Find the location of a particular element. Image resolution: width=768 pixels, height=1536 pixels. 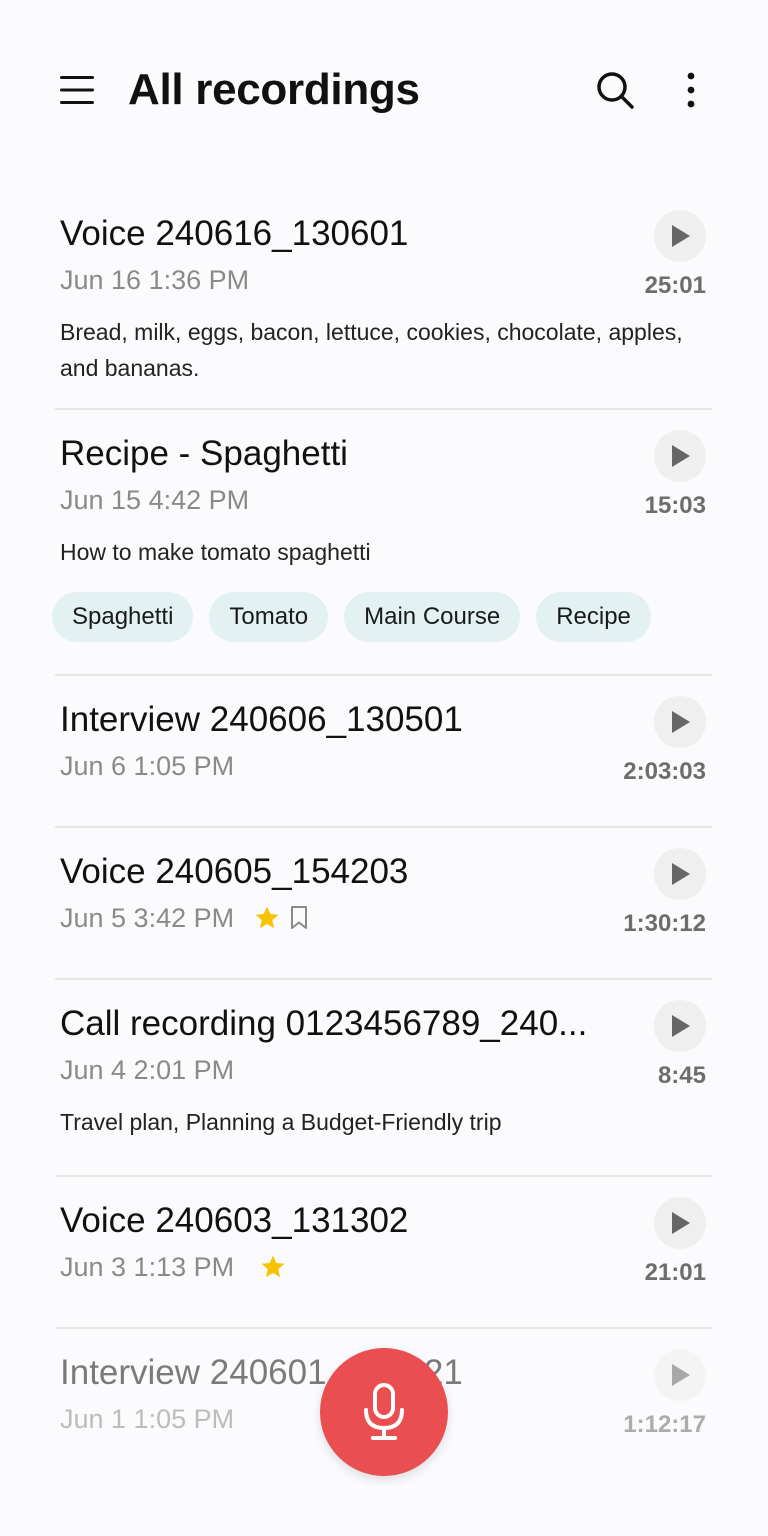

tag-chip: Spaghetti is located at coordinates (123, 617).